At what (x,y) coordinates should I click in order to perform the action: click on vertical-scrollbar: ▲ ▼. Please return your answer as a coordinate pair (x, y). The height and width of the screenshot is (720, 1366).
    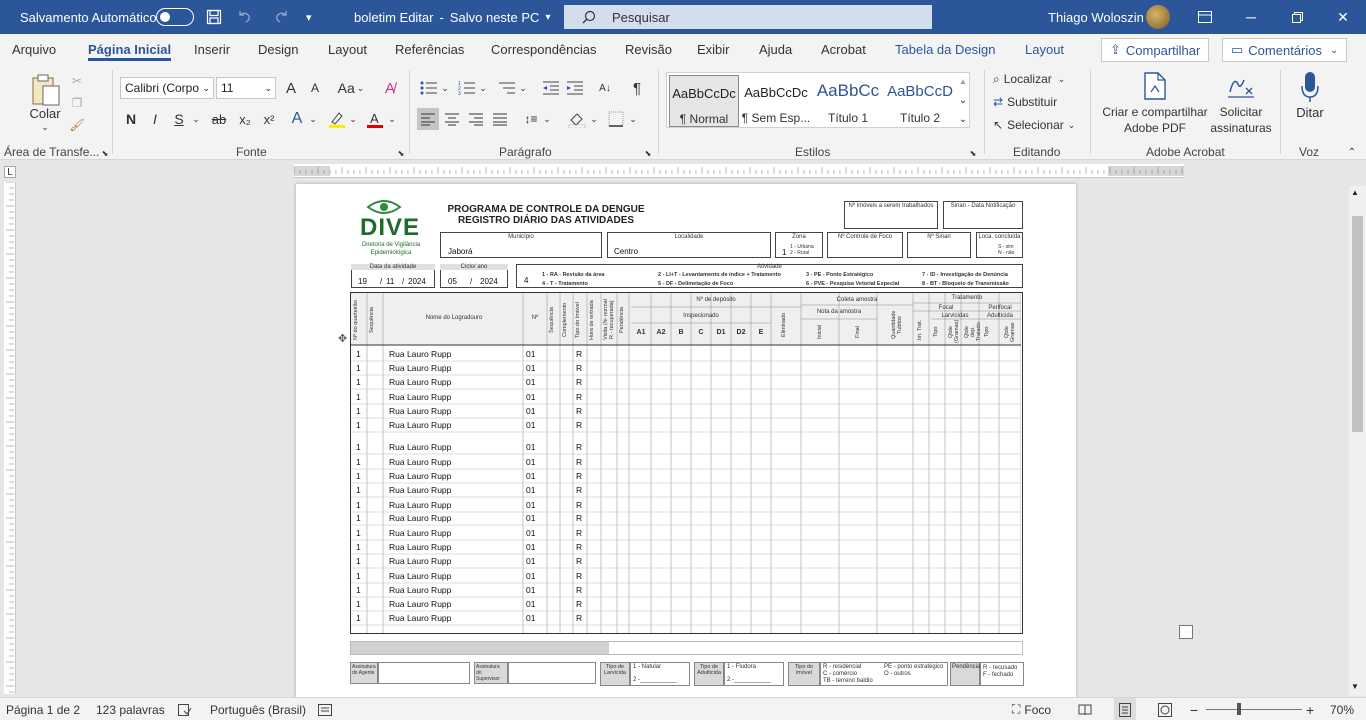
    Looking at the image, I should click on (1357, 441).